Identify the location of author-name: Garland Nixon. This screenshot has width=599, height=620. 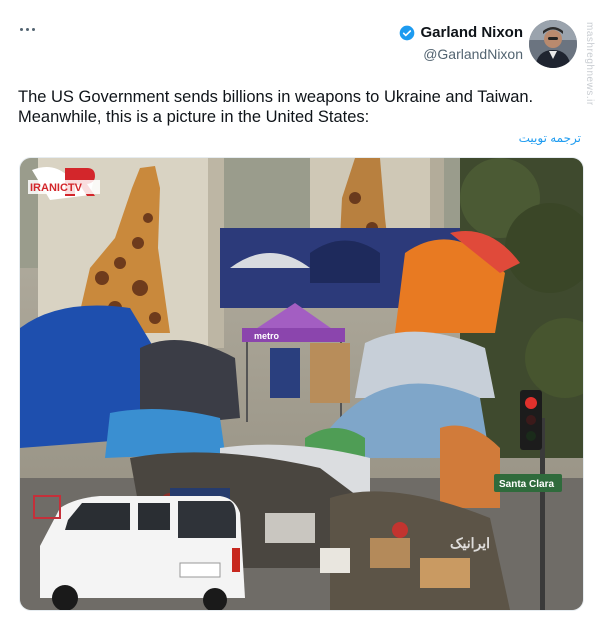
(471, 33).